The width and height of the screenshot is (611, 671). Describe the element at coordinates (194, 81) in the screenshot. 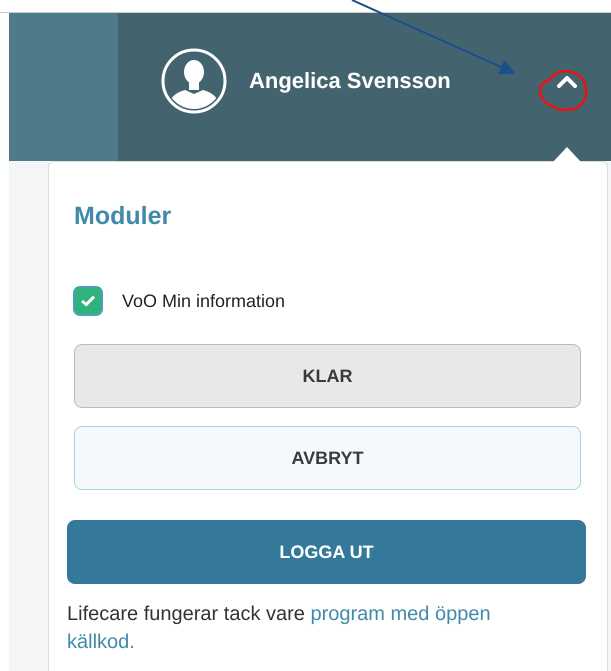

I see `user-avatar-icon` at that location.